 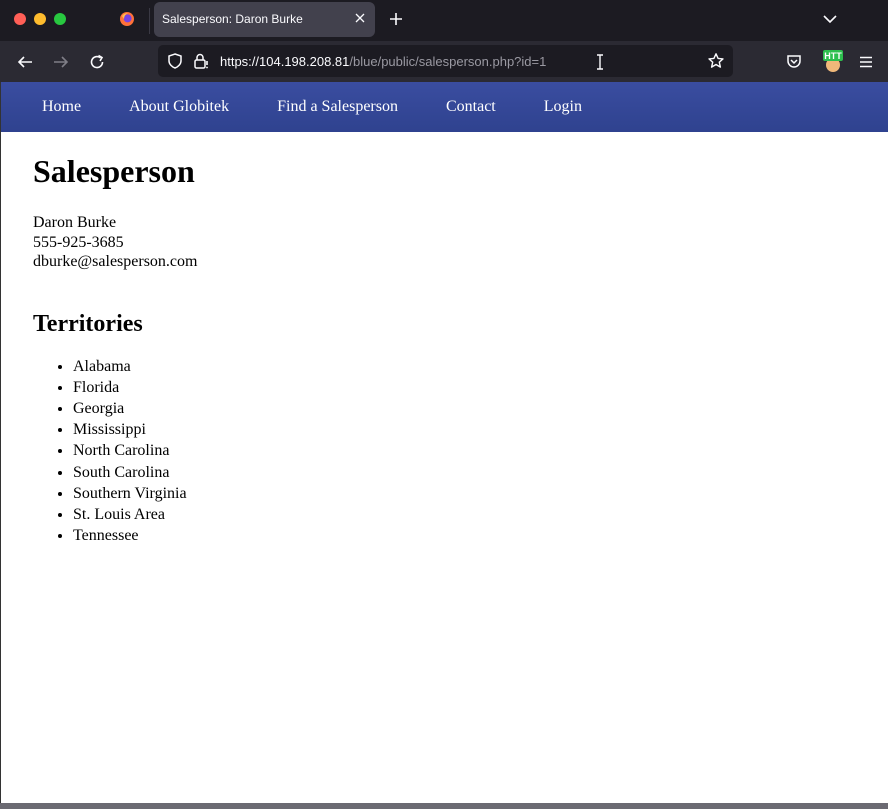 I want to click on tab-strip: Salesperson: Daron Burke, so click(x=444, y=20).